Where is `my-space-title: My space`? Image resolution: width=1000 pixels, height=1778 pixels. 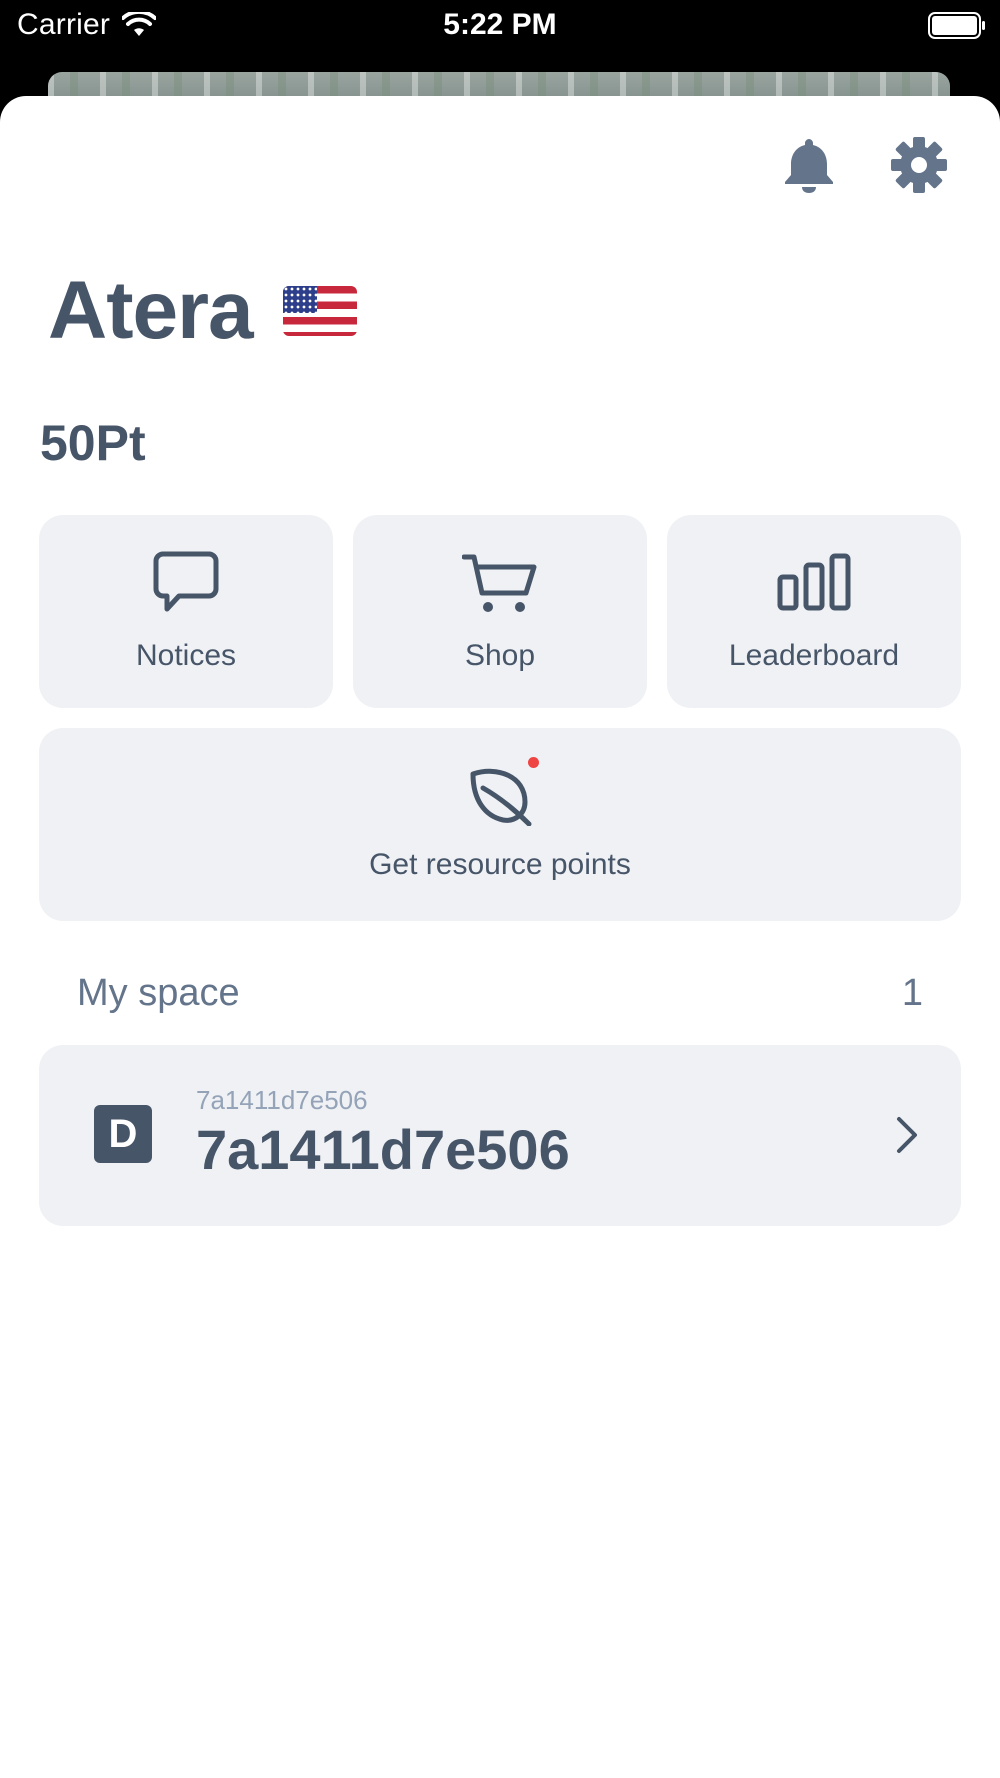 my-space-title: My space is located at coordinates (158, 993).